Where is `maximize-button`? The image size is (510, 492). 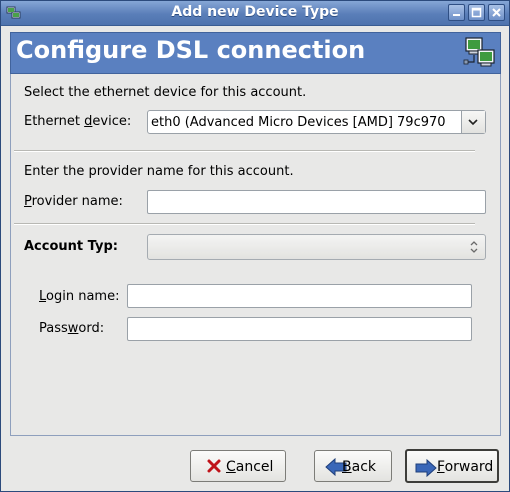
maximize-button is located at coordinates (476, 12).